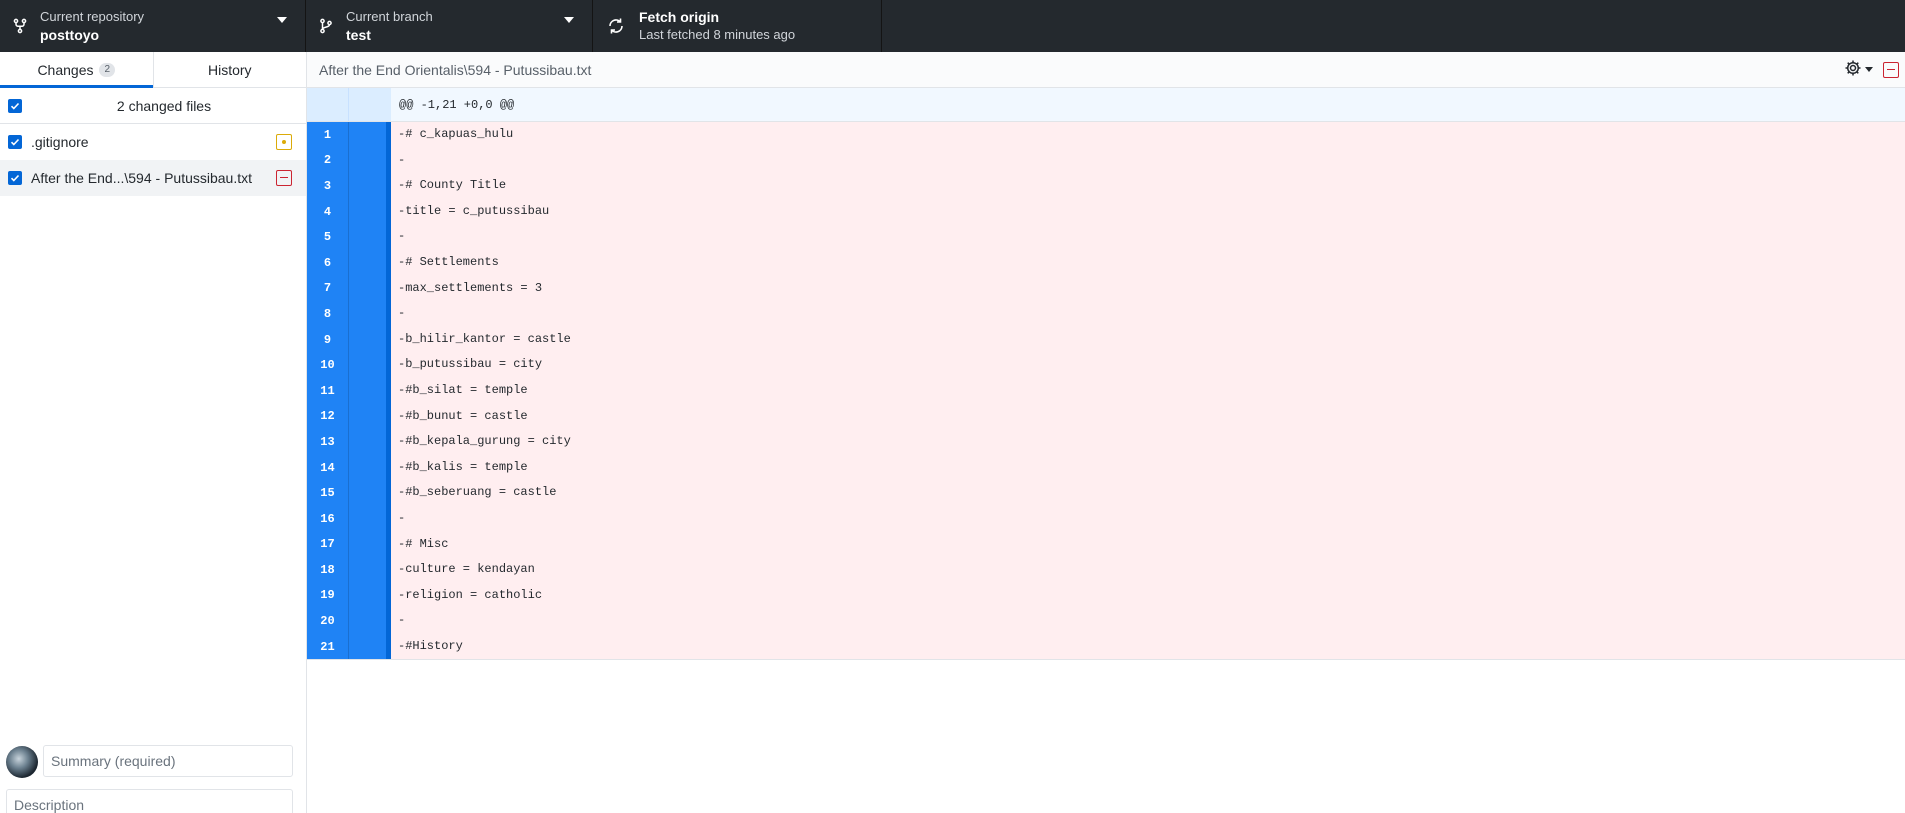 The image size is (1905, 813). I want to click on diff-line: 8-, so click(1106, 314).